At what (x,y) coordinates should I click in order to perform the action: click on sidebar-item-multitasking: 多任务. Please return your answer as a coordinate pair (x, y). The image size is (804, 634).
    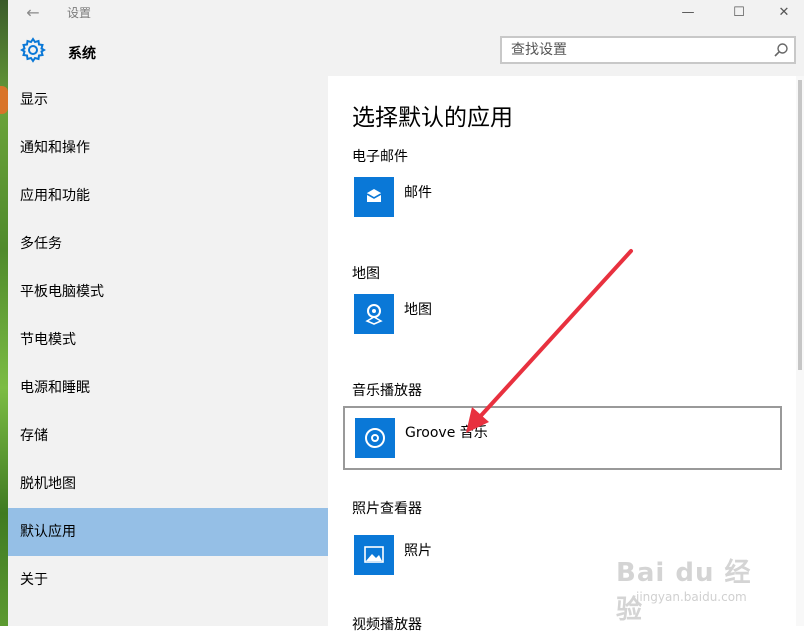
    Looking at the image, I should click on (168, 244).